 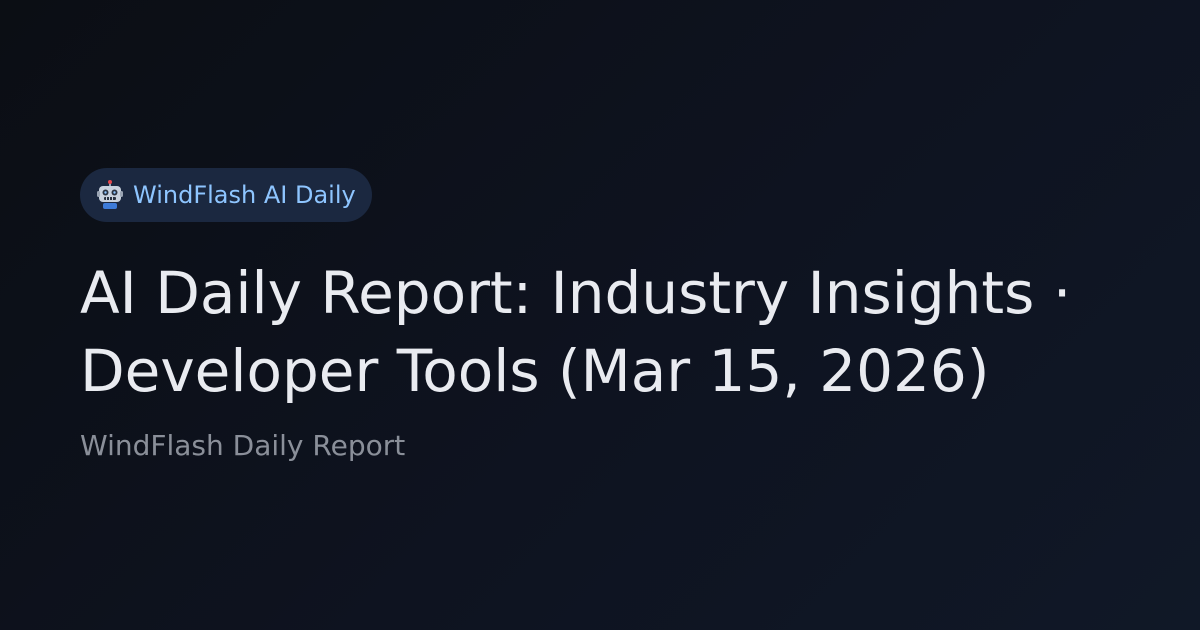 I want to click on brand-badge: WindFlash AI Daily, so click(x=226, y=195).